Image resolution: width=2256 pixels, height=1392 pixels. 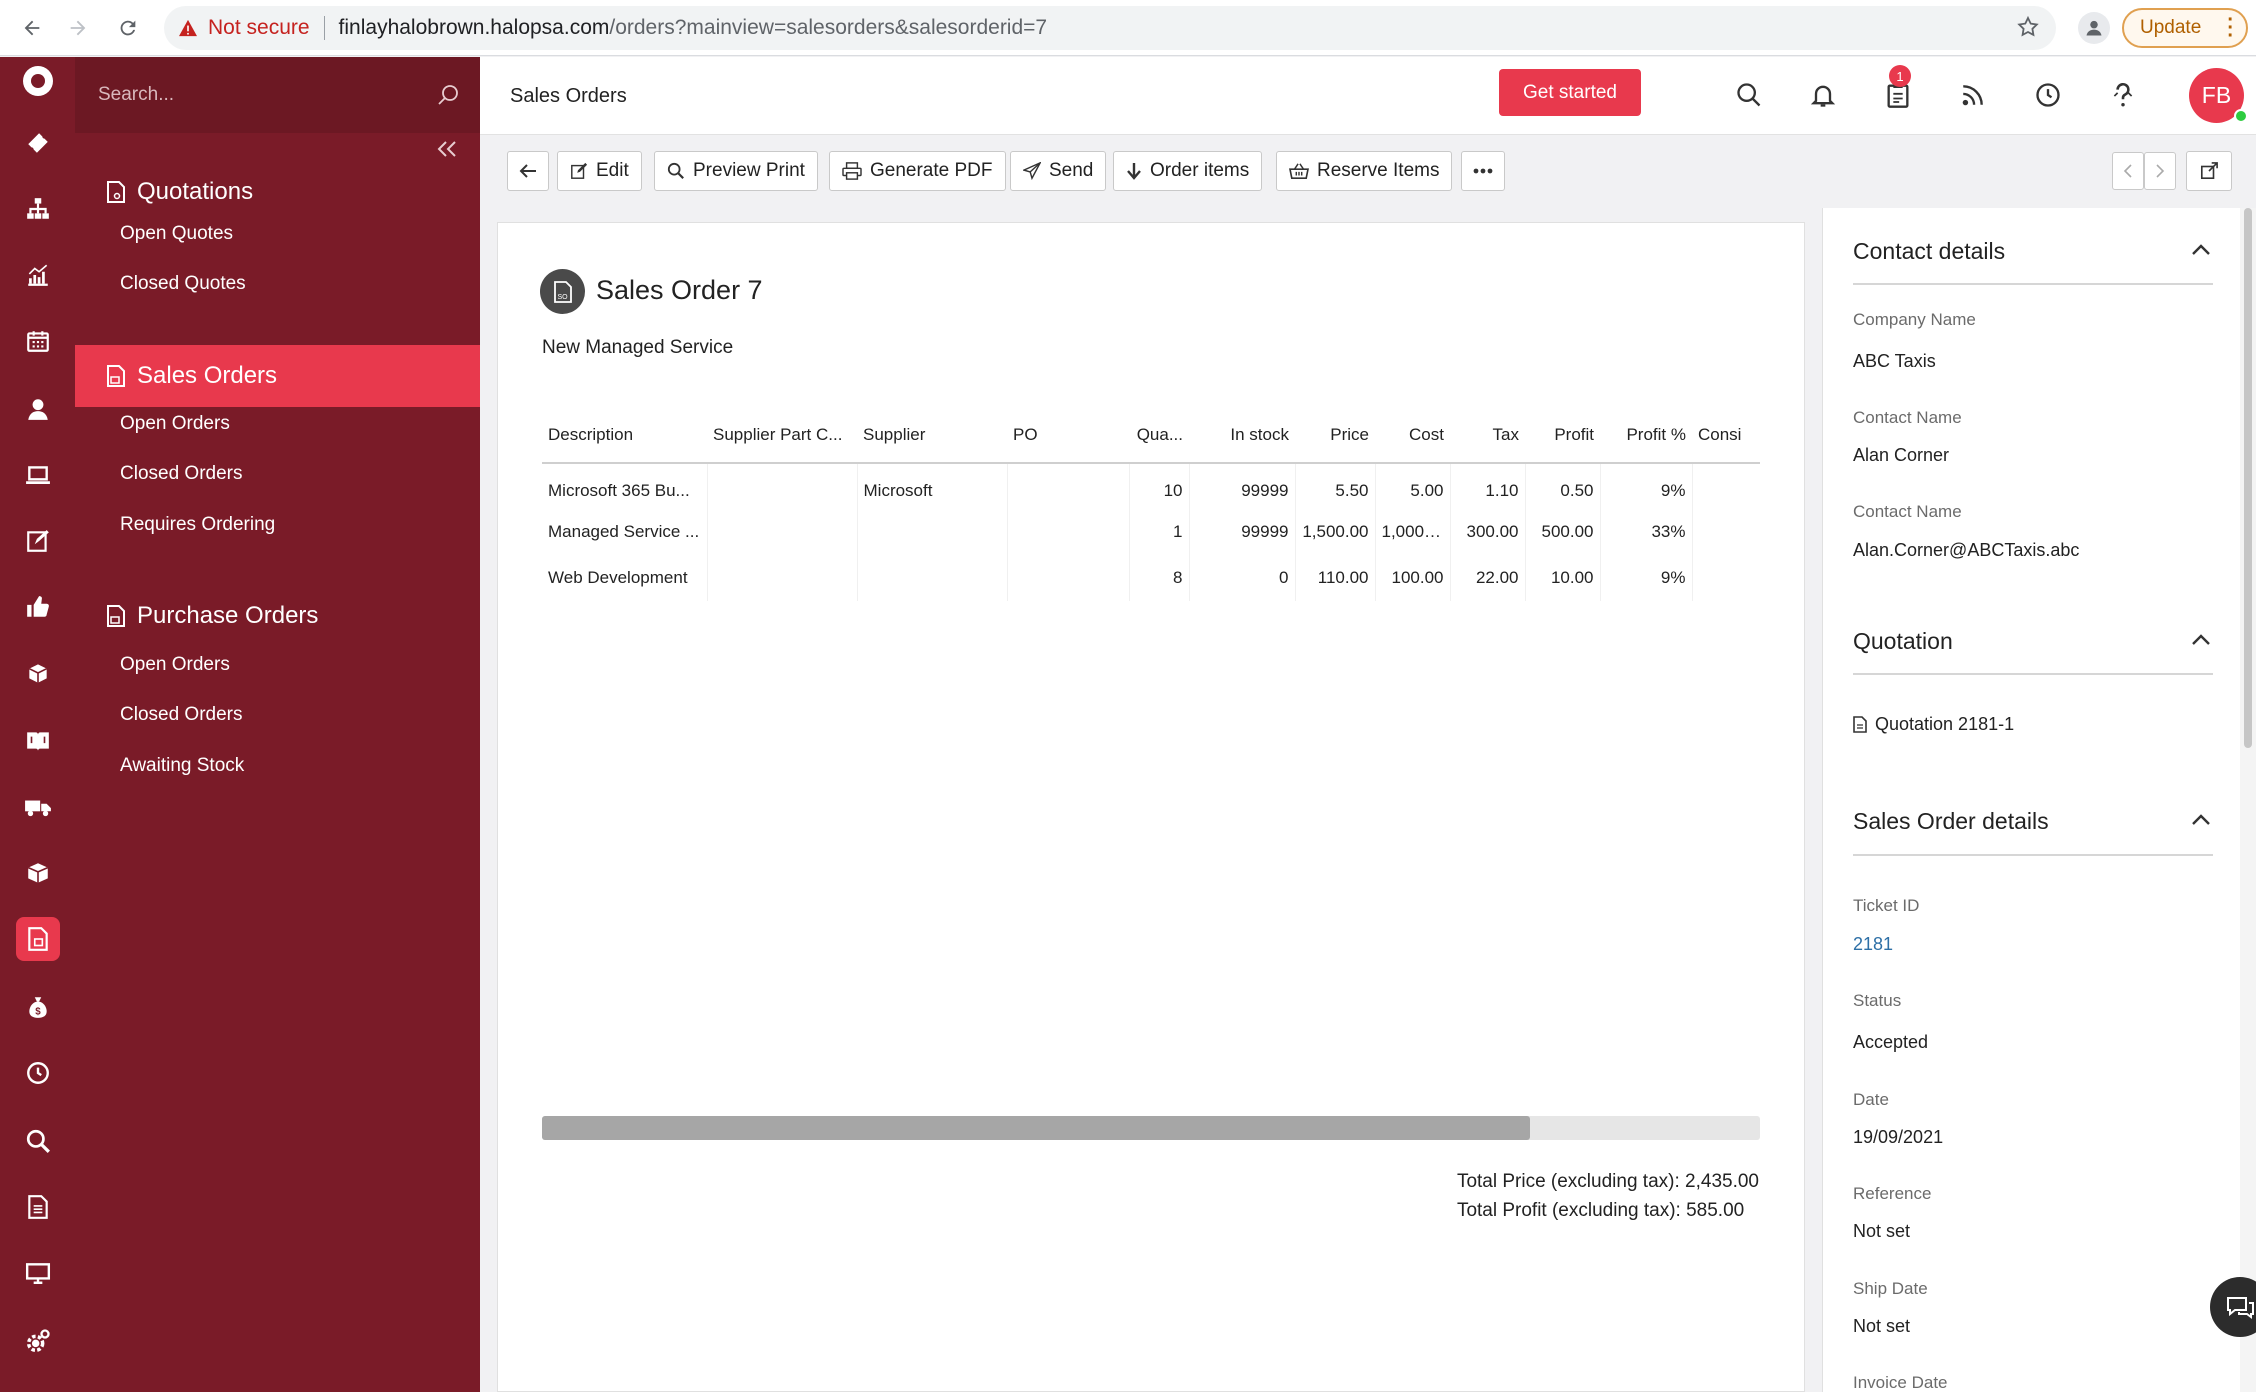 I want to click on rail-sales, so click(x=37, y=939).